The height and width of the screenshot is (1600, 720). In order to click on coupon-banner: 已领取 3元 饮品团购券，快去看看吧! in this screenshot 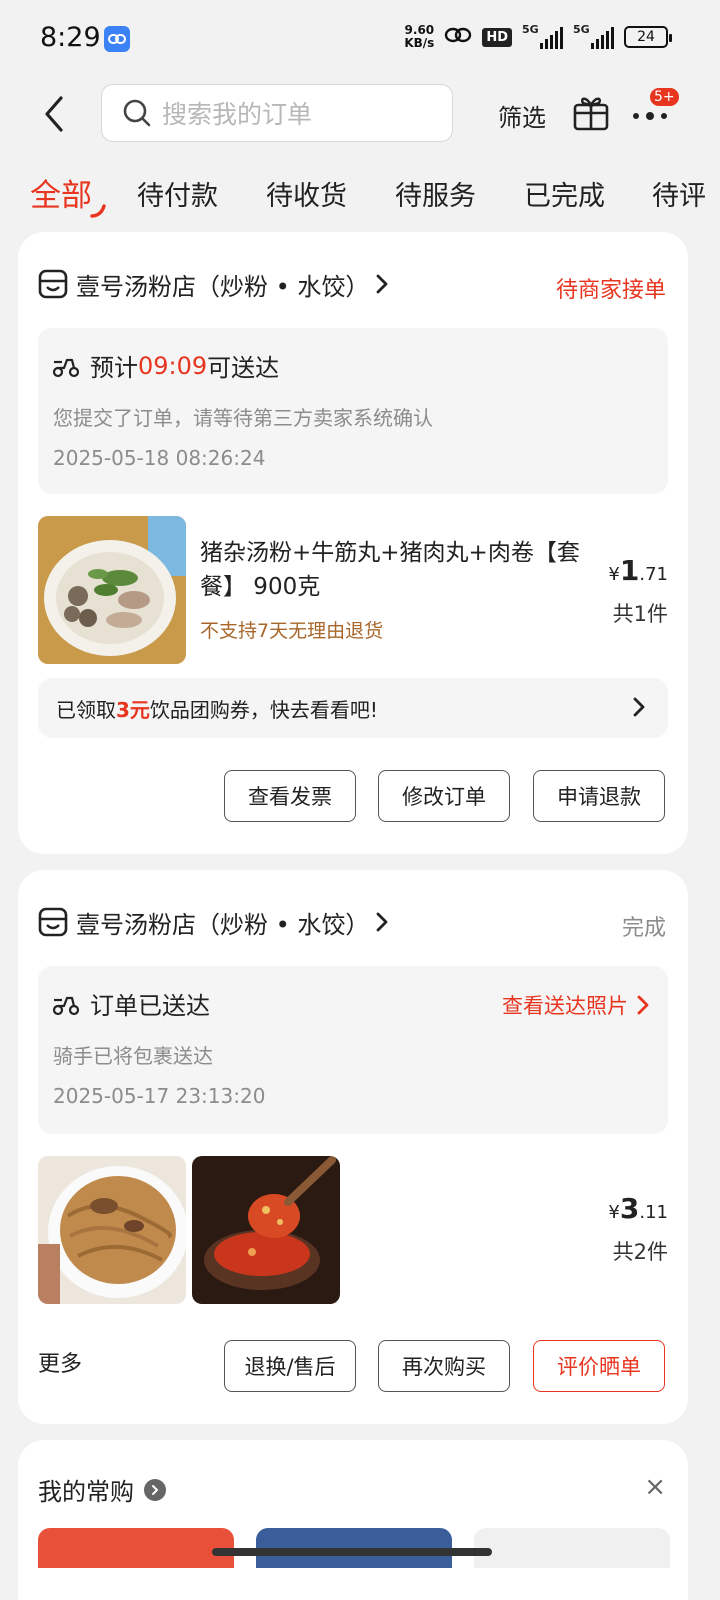, I will do `click(353, 708)`.